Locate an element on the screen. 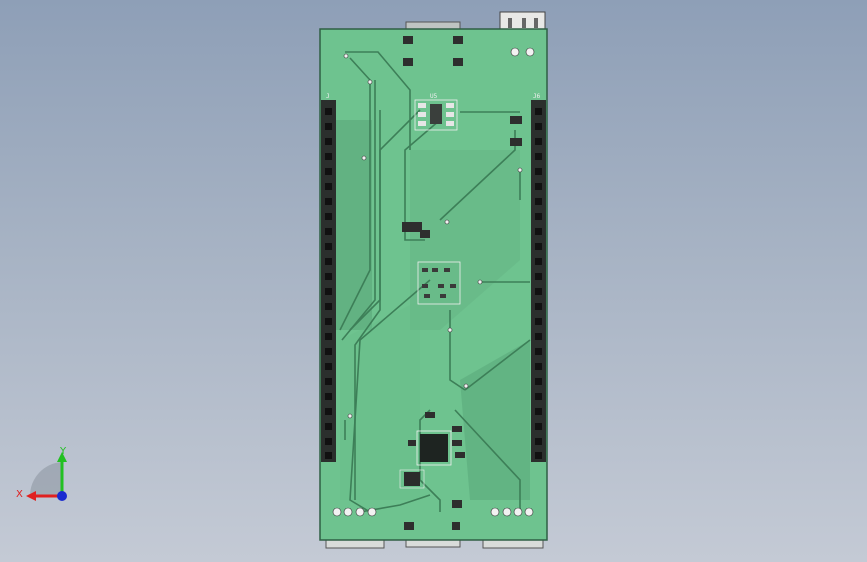 The width and height of the screenshot is (867, 562). label-j6: J6 is located at coordinates (537, 96).